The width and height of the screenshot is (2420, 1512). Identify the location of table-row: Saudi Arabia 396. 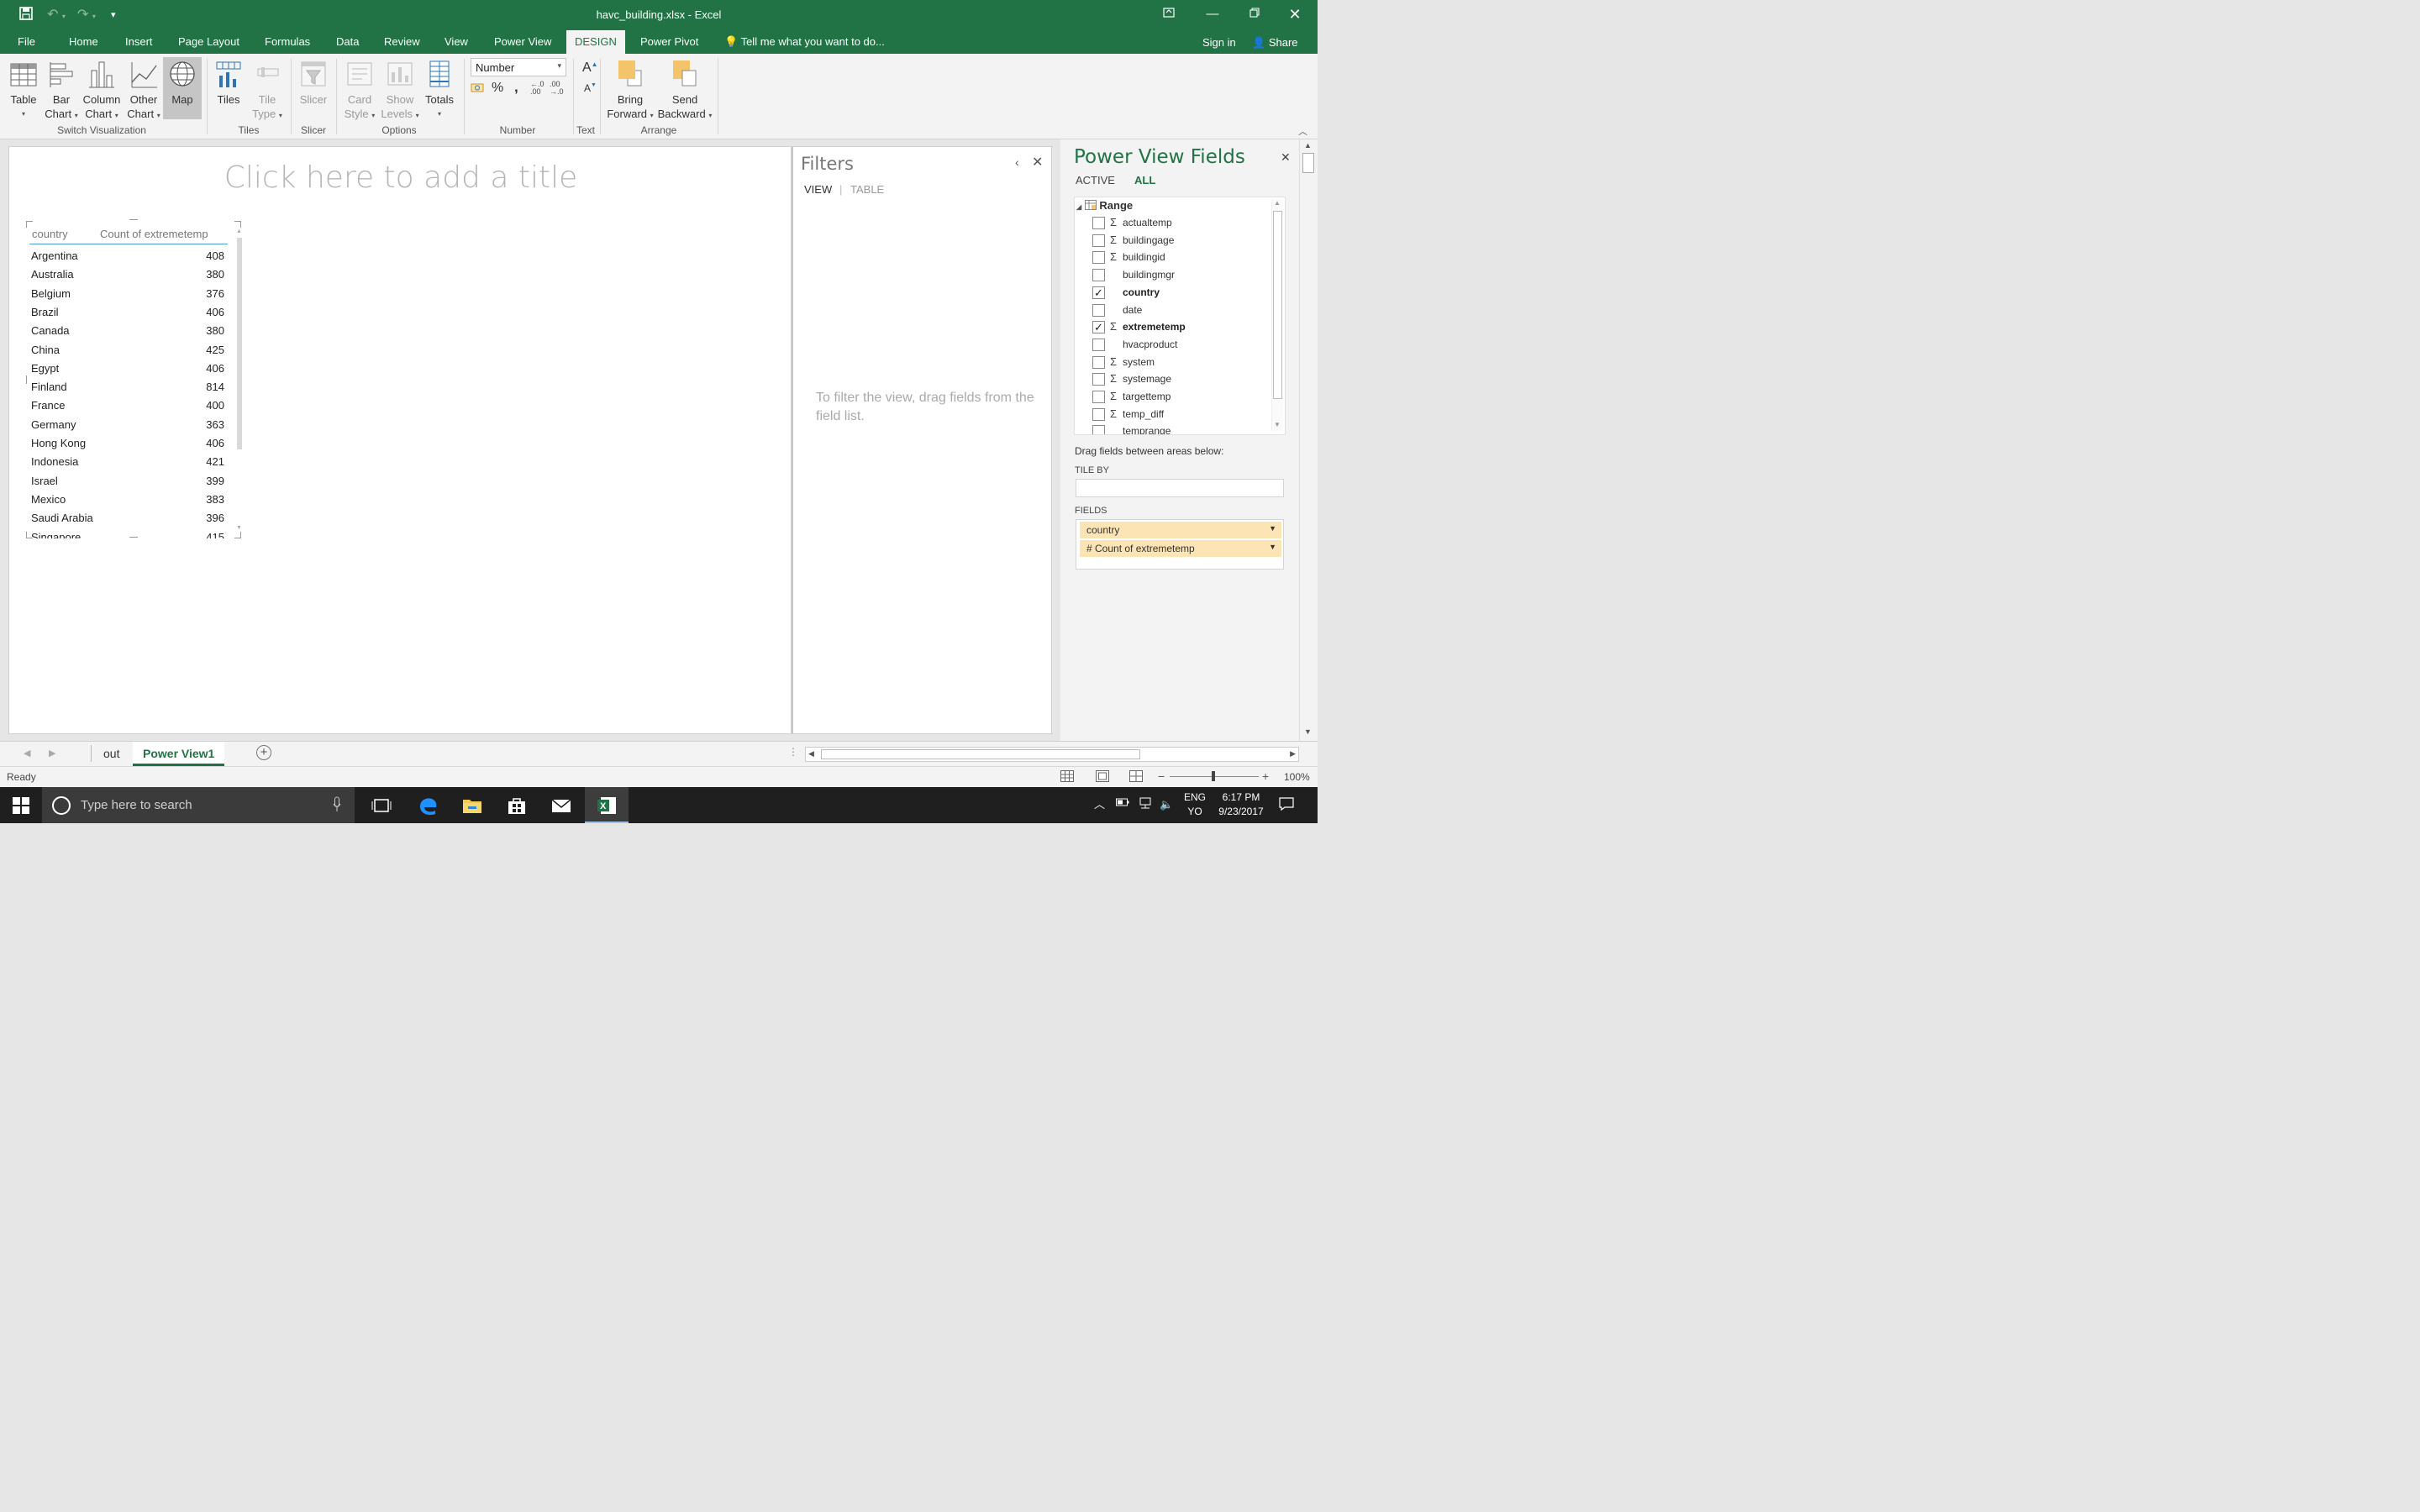
(128, 521).